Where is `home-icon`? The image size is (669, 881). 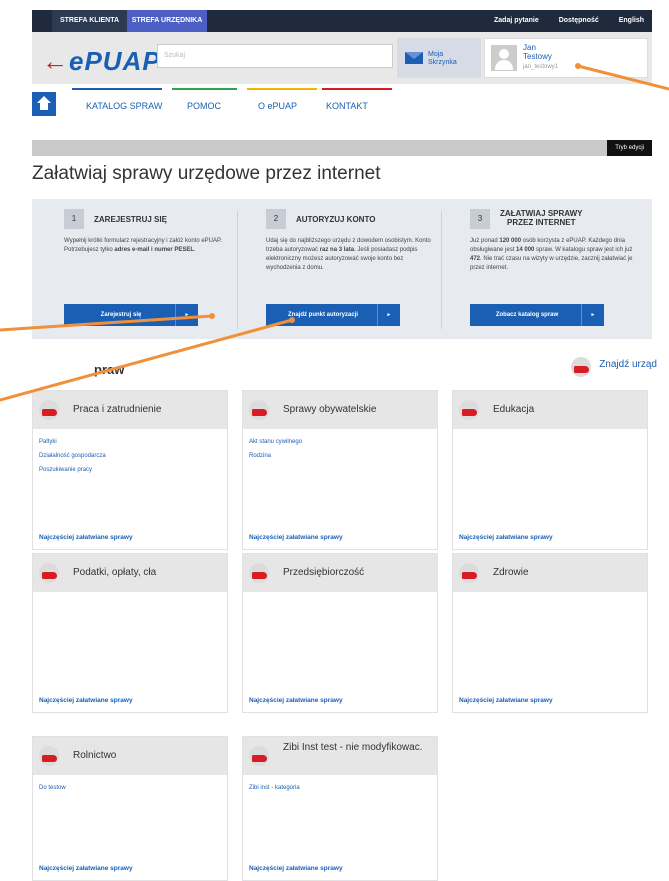
home-icon is located at coordinates (44, 104).